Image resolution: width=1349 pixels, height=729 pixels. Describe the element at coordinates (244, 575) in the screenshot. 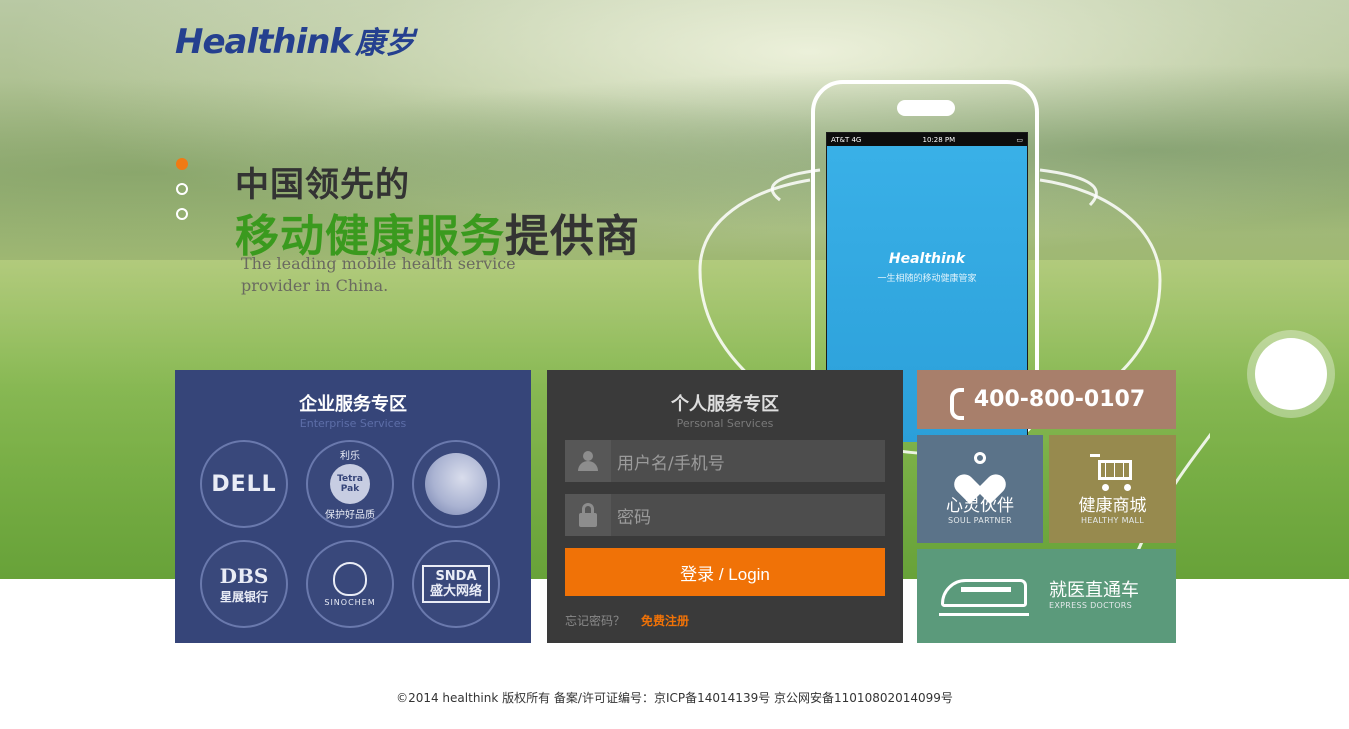

I see `dbs-logo-text: DBS` at that location.